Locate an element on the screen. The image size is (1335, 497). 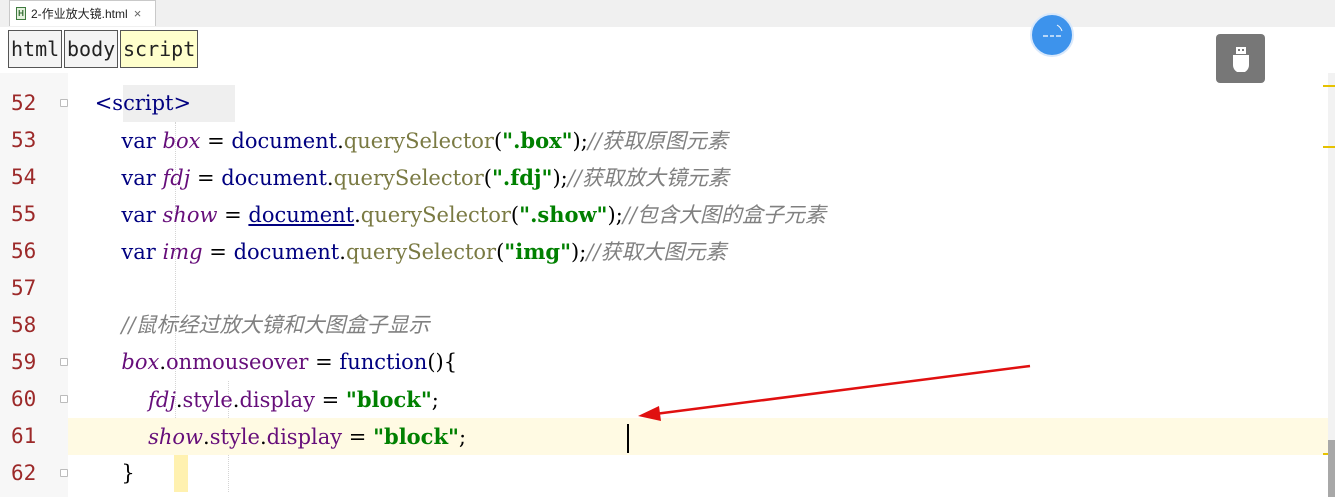
annotation-arrow-head is located at coordinates (649, 413).